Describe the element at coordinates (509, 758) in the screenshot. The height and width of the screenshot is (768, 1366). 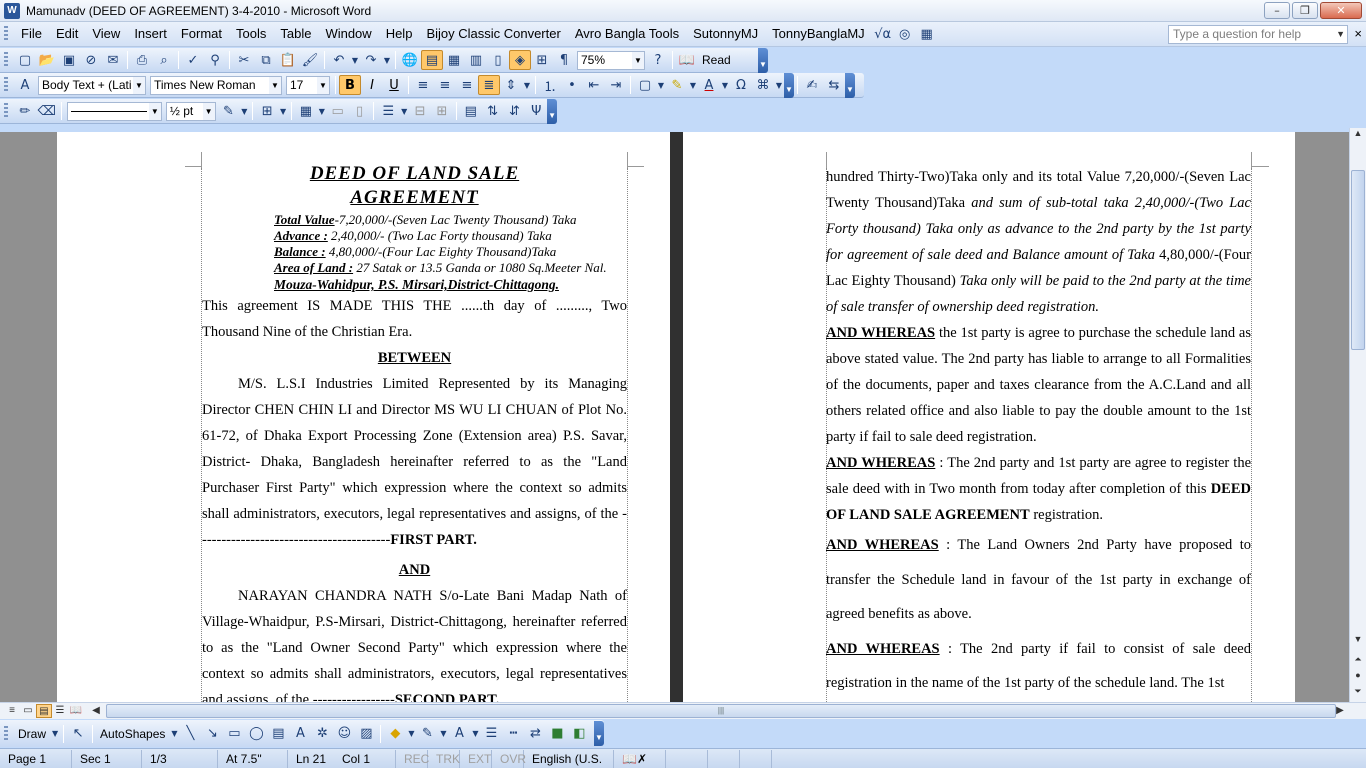
I see `status-ovr: OVR` at that location.